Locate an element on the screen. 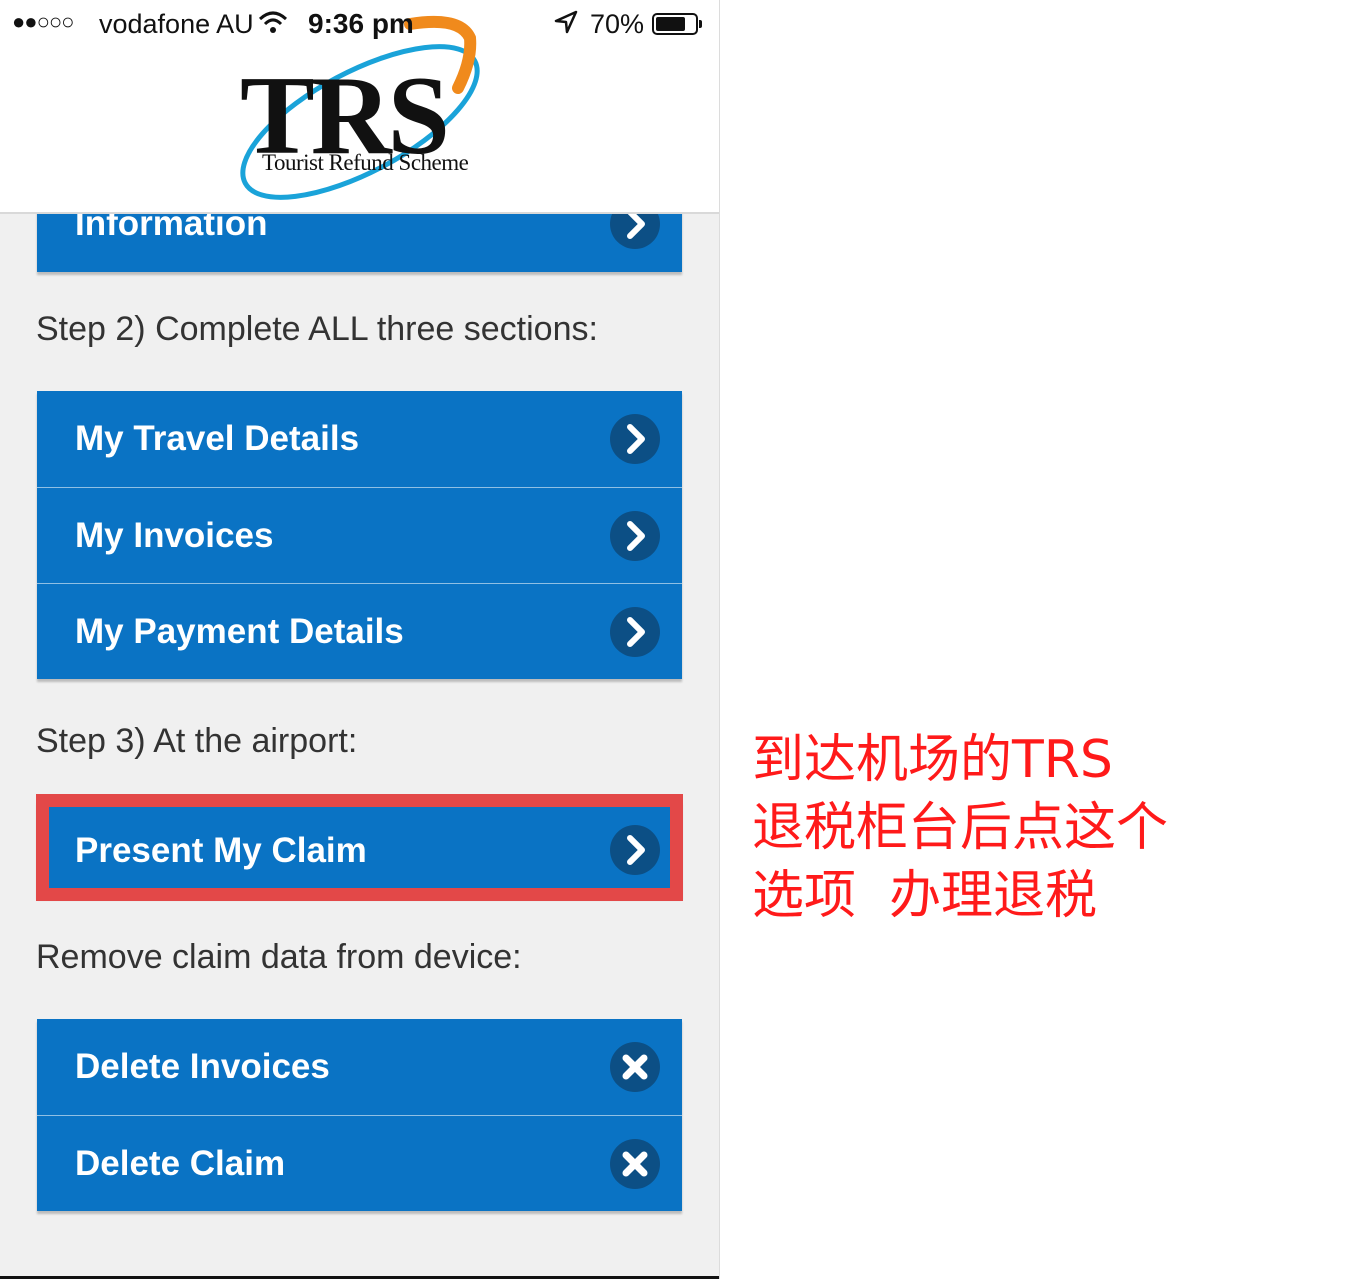 The image size is (1360, 1279). delete-claim-button: Delete Claim is located at coordinates (359, 1163).